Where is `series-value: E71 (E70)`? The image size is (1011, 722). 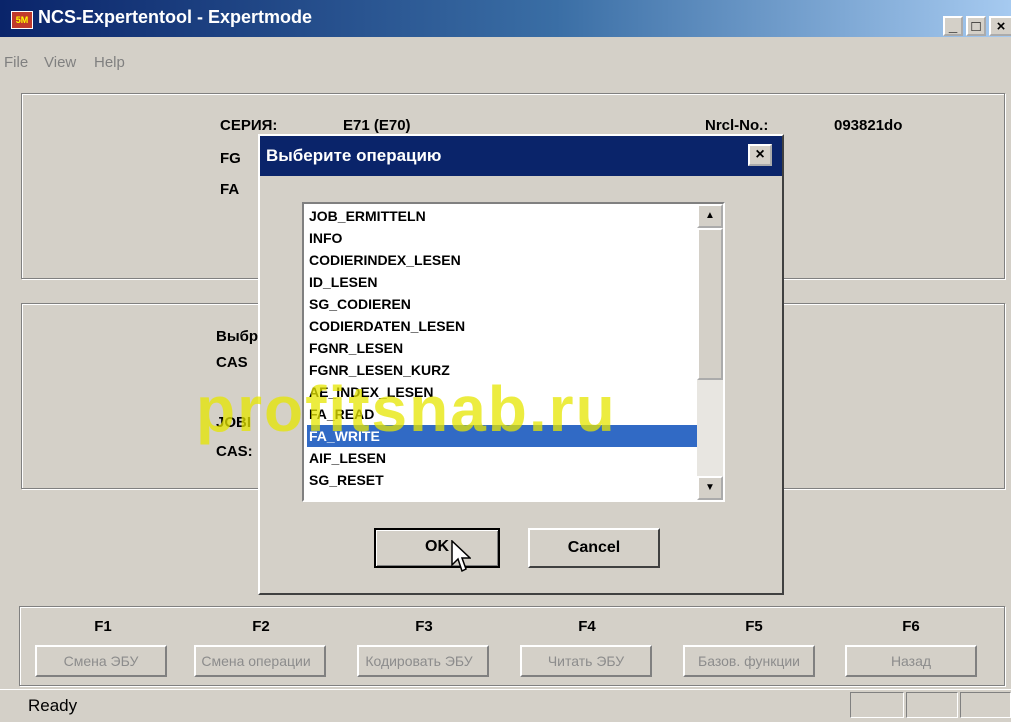 series-value: E71 (E70) is located at coordinates (377, 125).